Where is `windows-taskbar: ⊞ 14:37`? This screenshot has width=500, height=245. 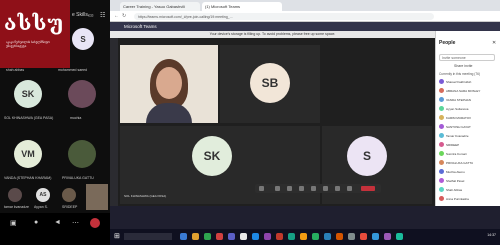
windows-taskbar: ⊞ 14:37 is located at coordinates (305, 225).